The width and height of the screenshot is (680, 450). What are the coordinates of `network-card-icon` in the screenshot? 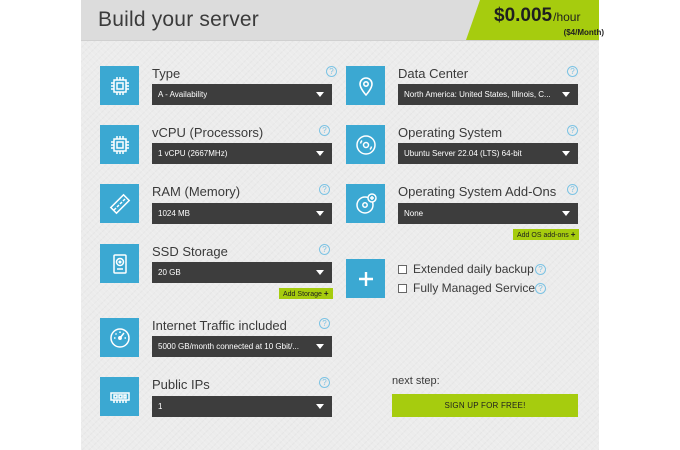 It's located at (119, 396).